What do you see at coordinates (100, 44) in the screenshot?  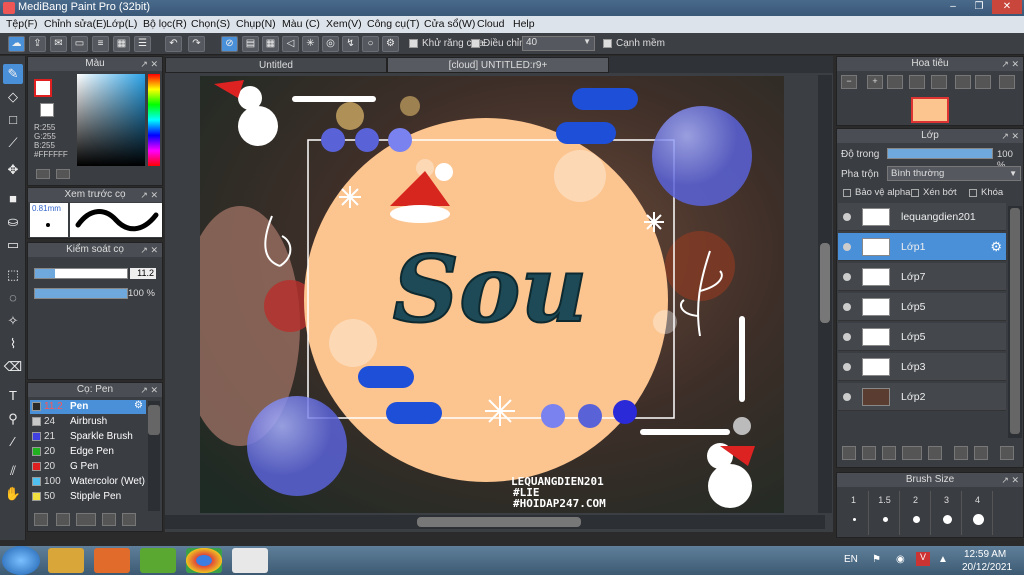 I see `document-icon: ≡` at bounding box center [100, 44].